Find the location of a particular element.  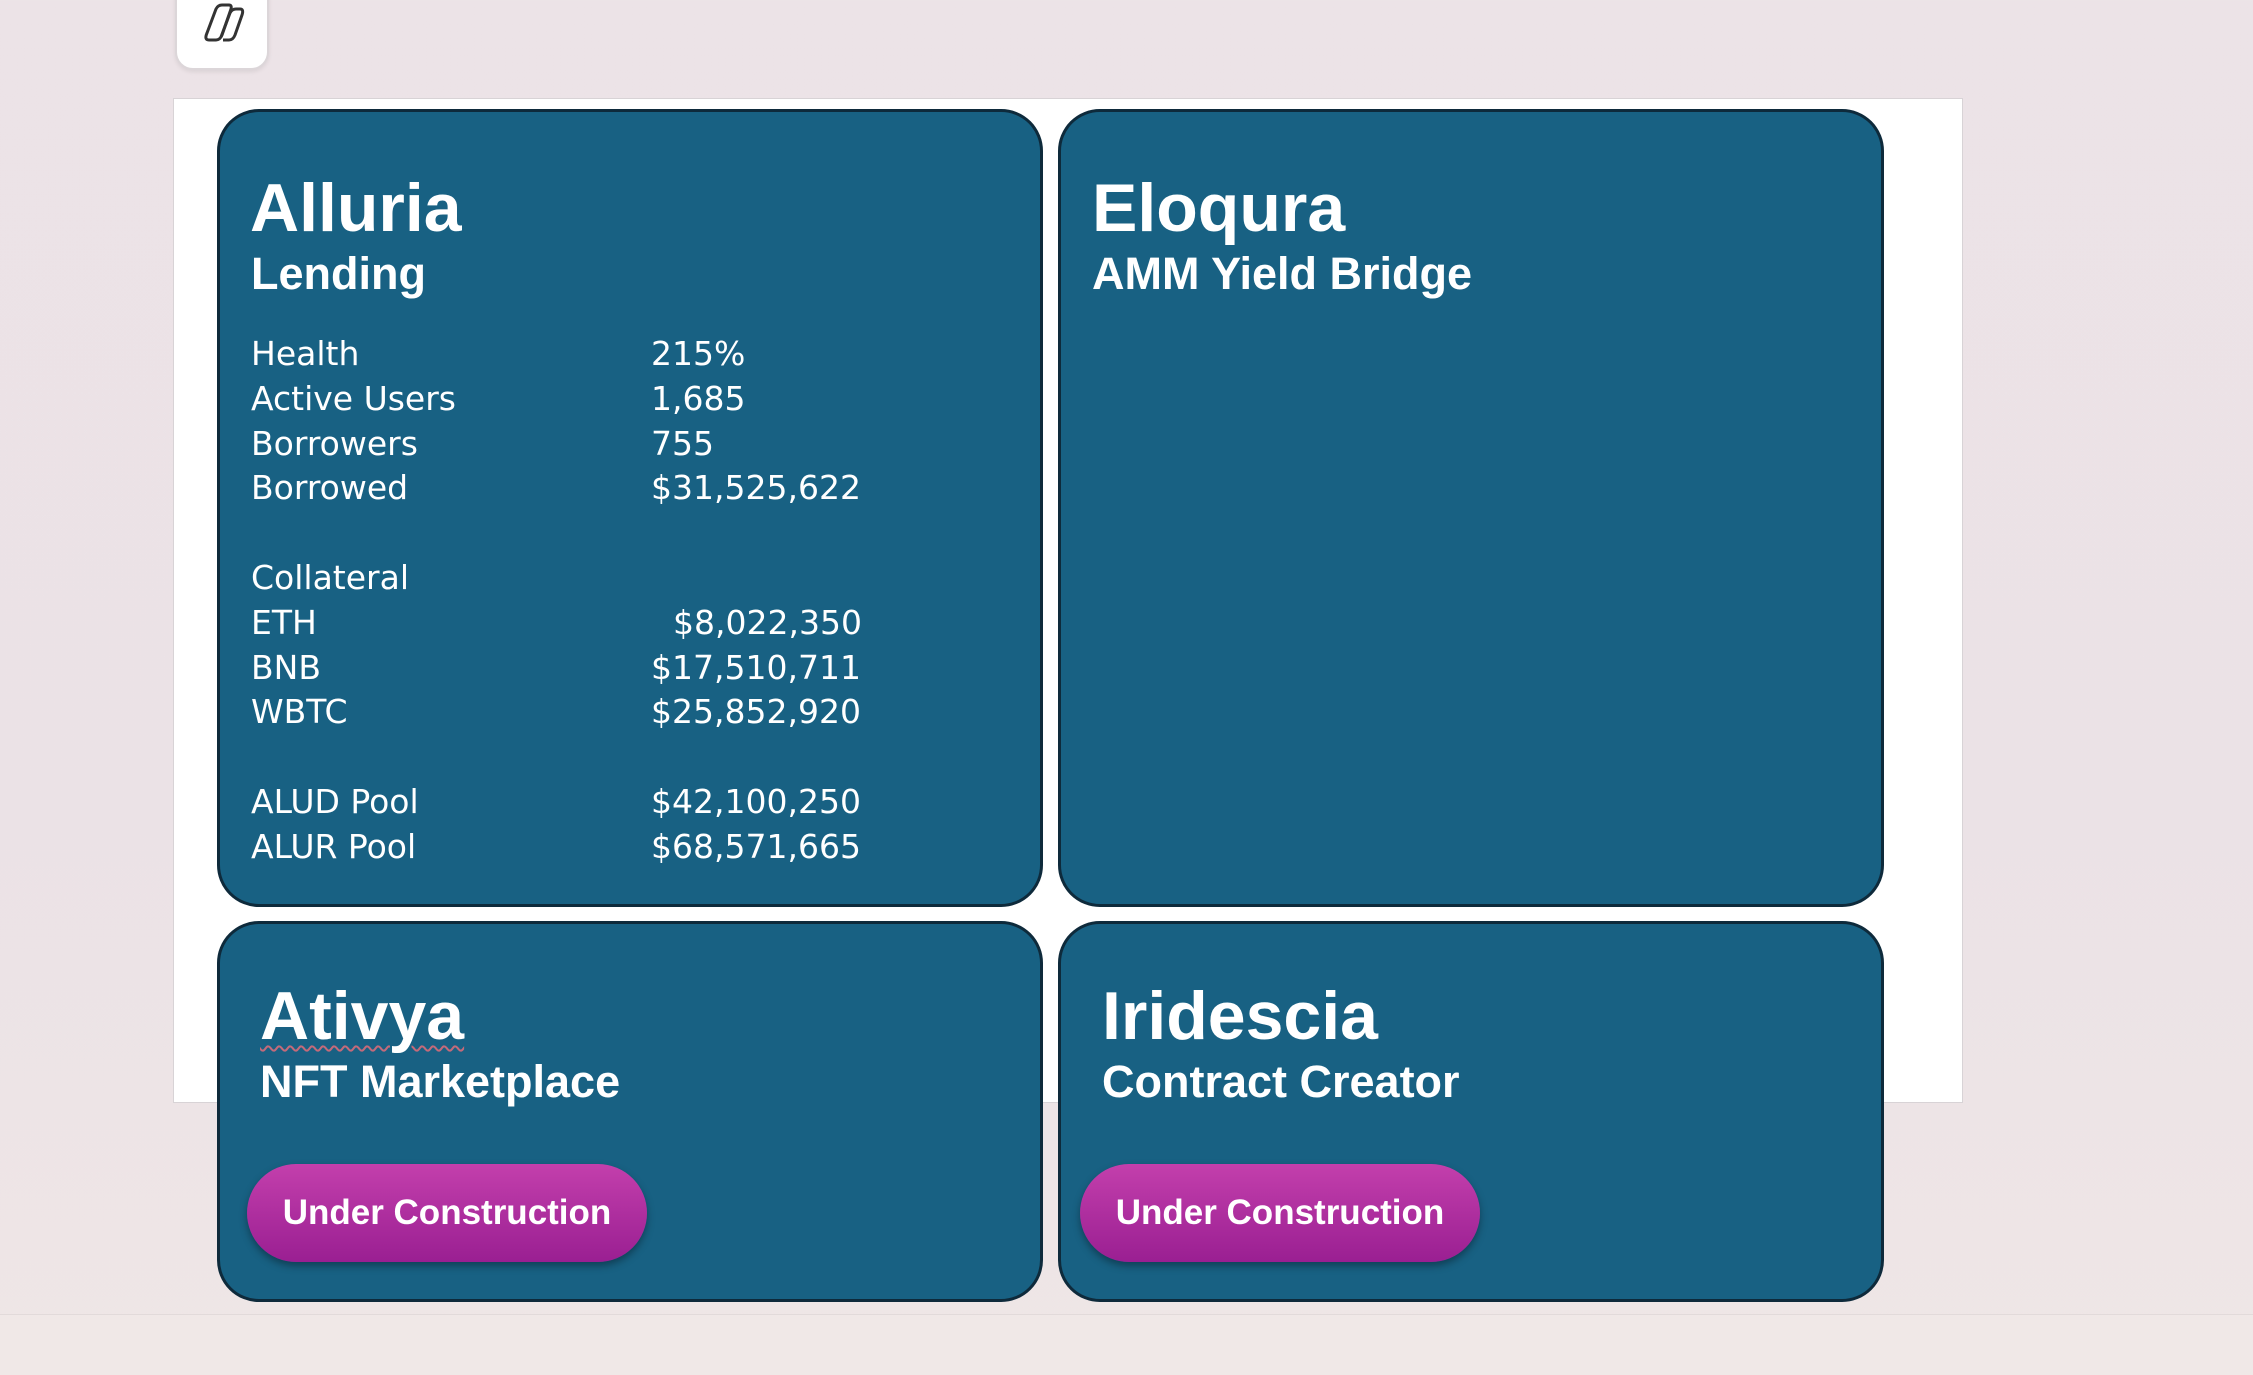

section-heading: Collateral is located at coordinates (330, 577).